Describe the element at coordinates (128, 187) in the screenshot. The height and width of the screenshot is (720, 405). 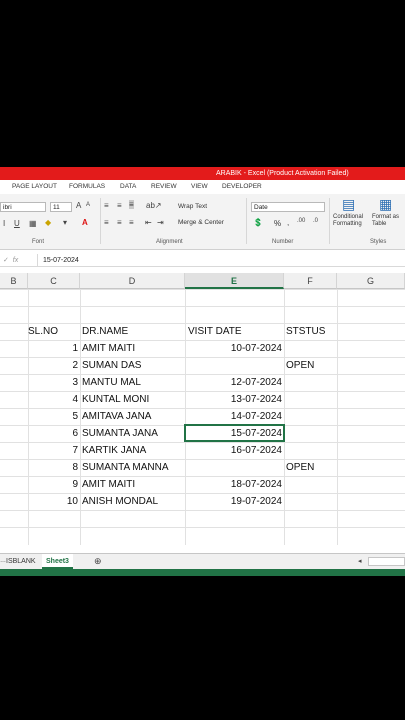
I see `tab-data: DATA` at that location.